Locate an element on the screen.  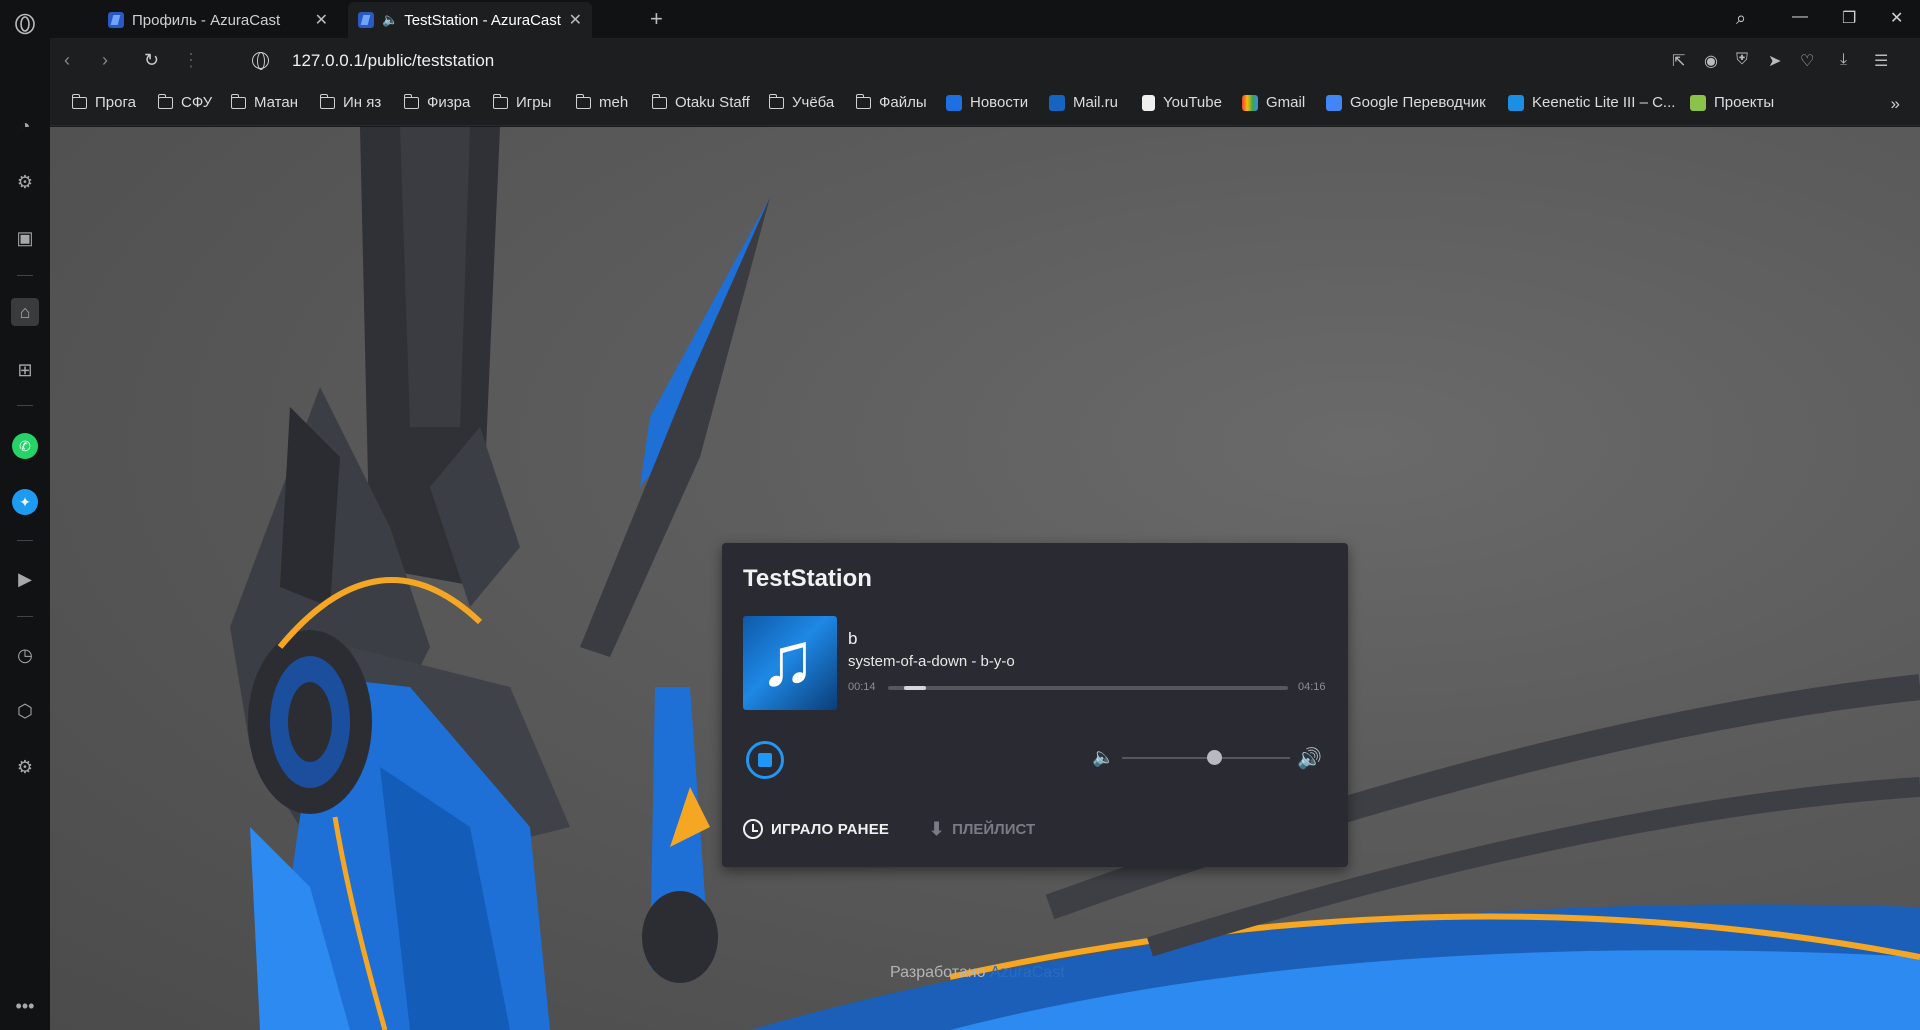
settings-icon: ⚙ is located at coordinates (25, 767).